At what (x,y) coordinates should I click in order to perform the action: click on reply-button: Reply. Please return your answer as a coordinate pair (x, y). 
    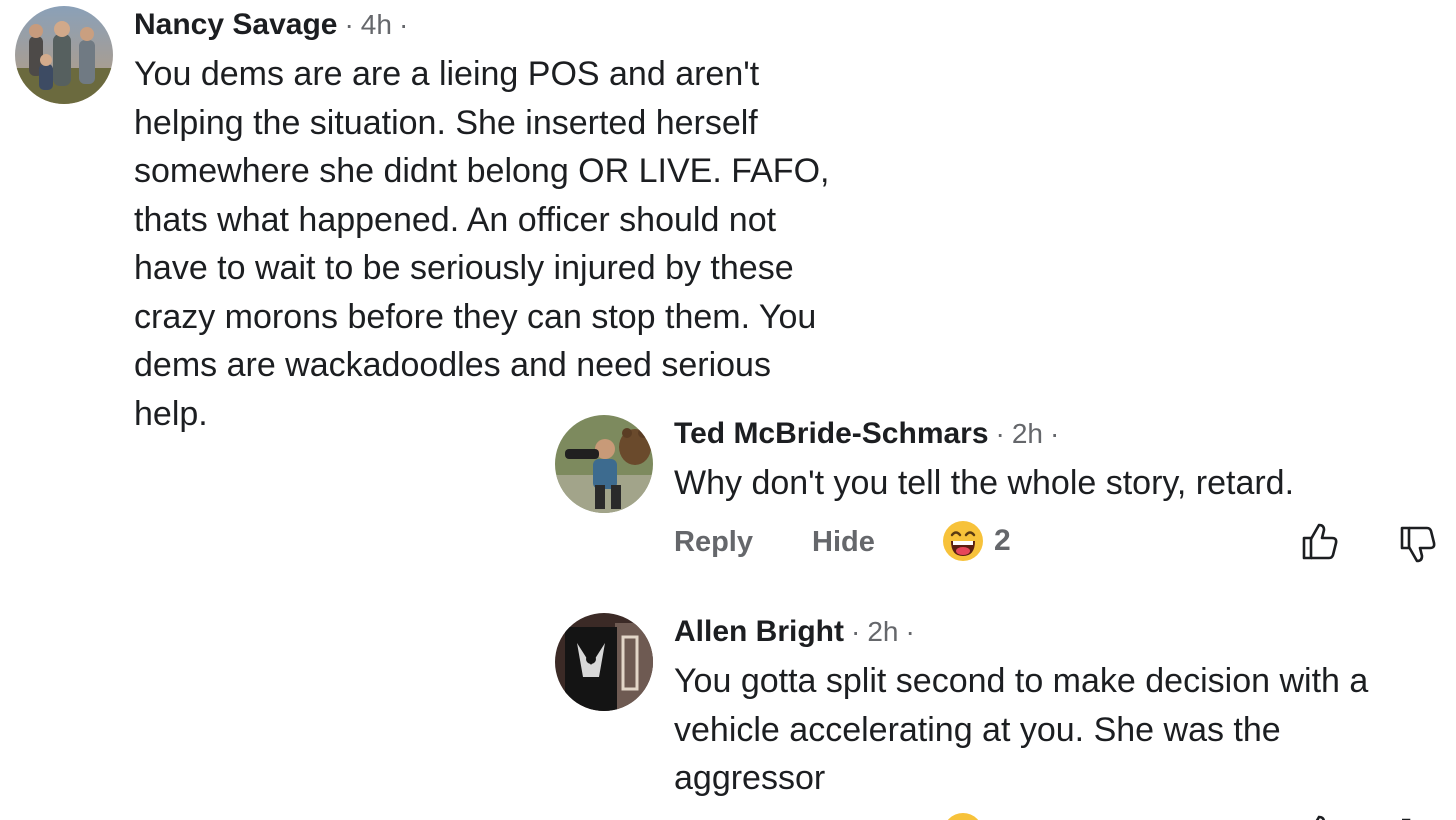
    Looking at the image, I should click on (713, 542).